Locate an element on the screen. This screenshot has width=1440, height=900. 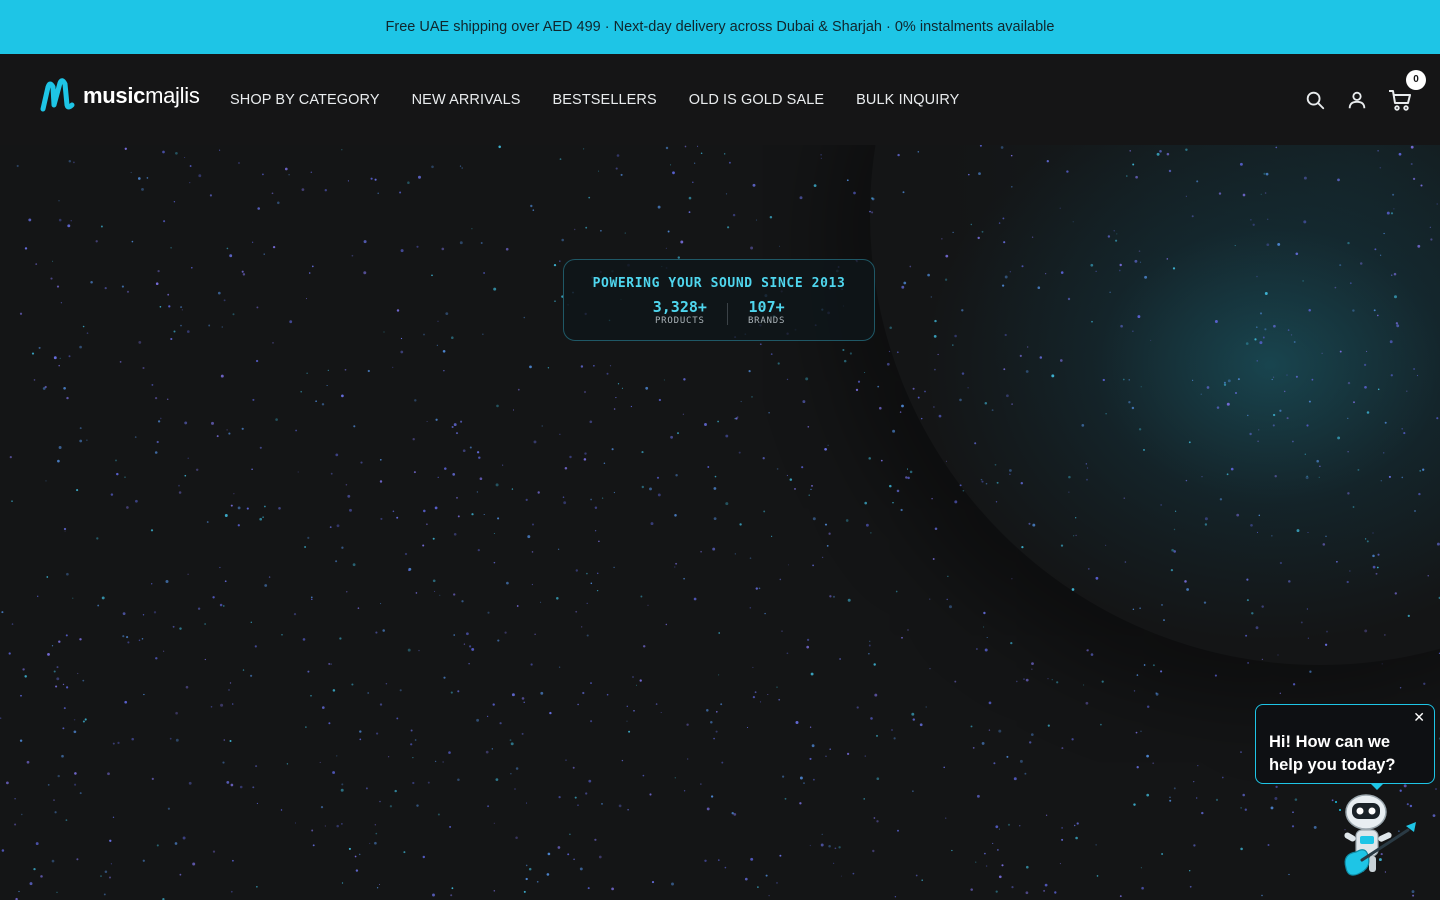
nav-old-is-gold-sale: OLD IS GOLD SALE is located at coordinates (756, 100).